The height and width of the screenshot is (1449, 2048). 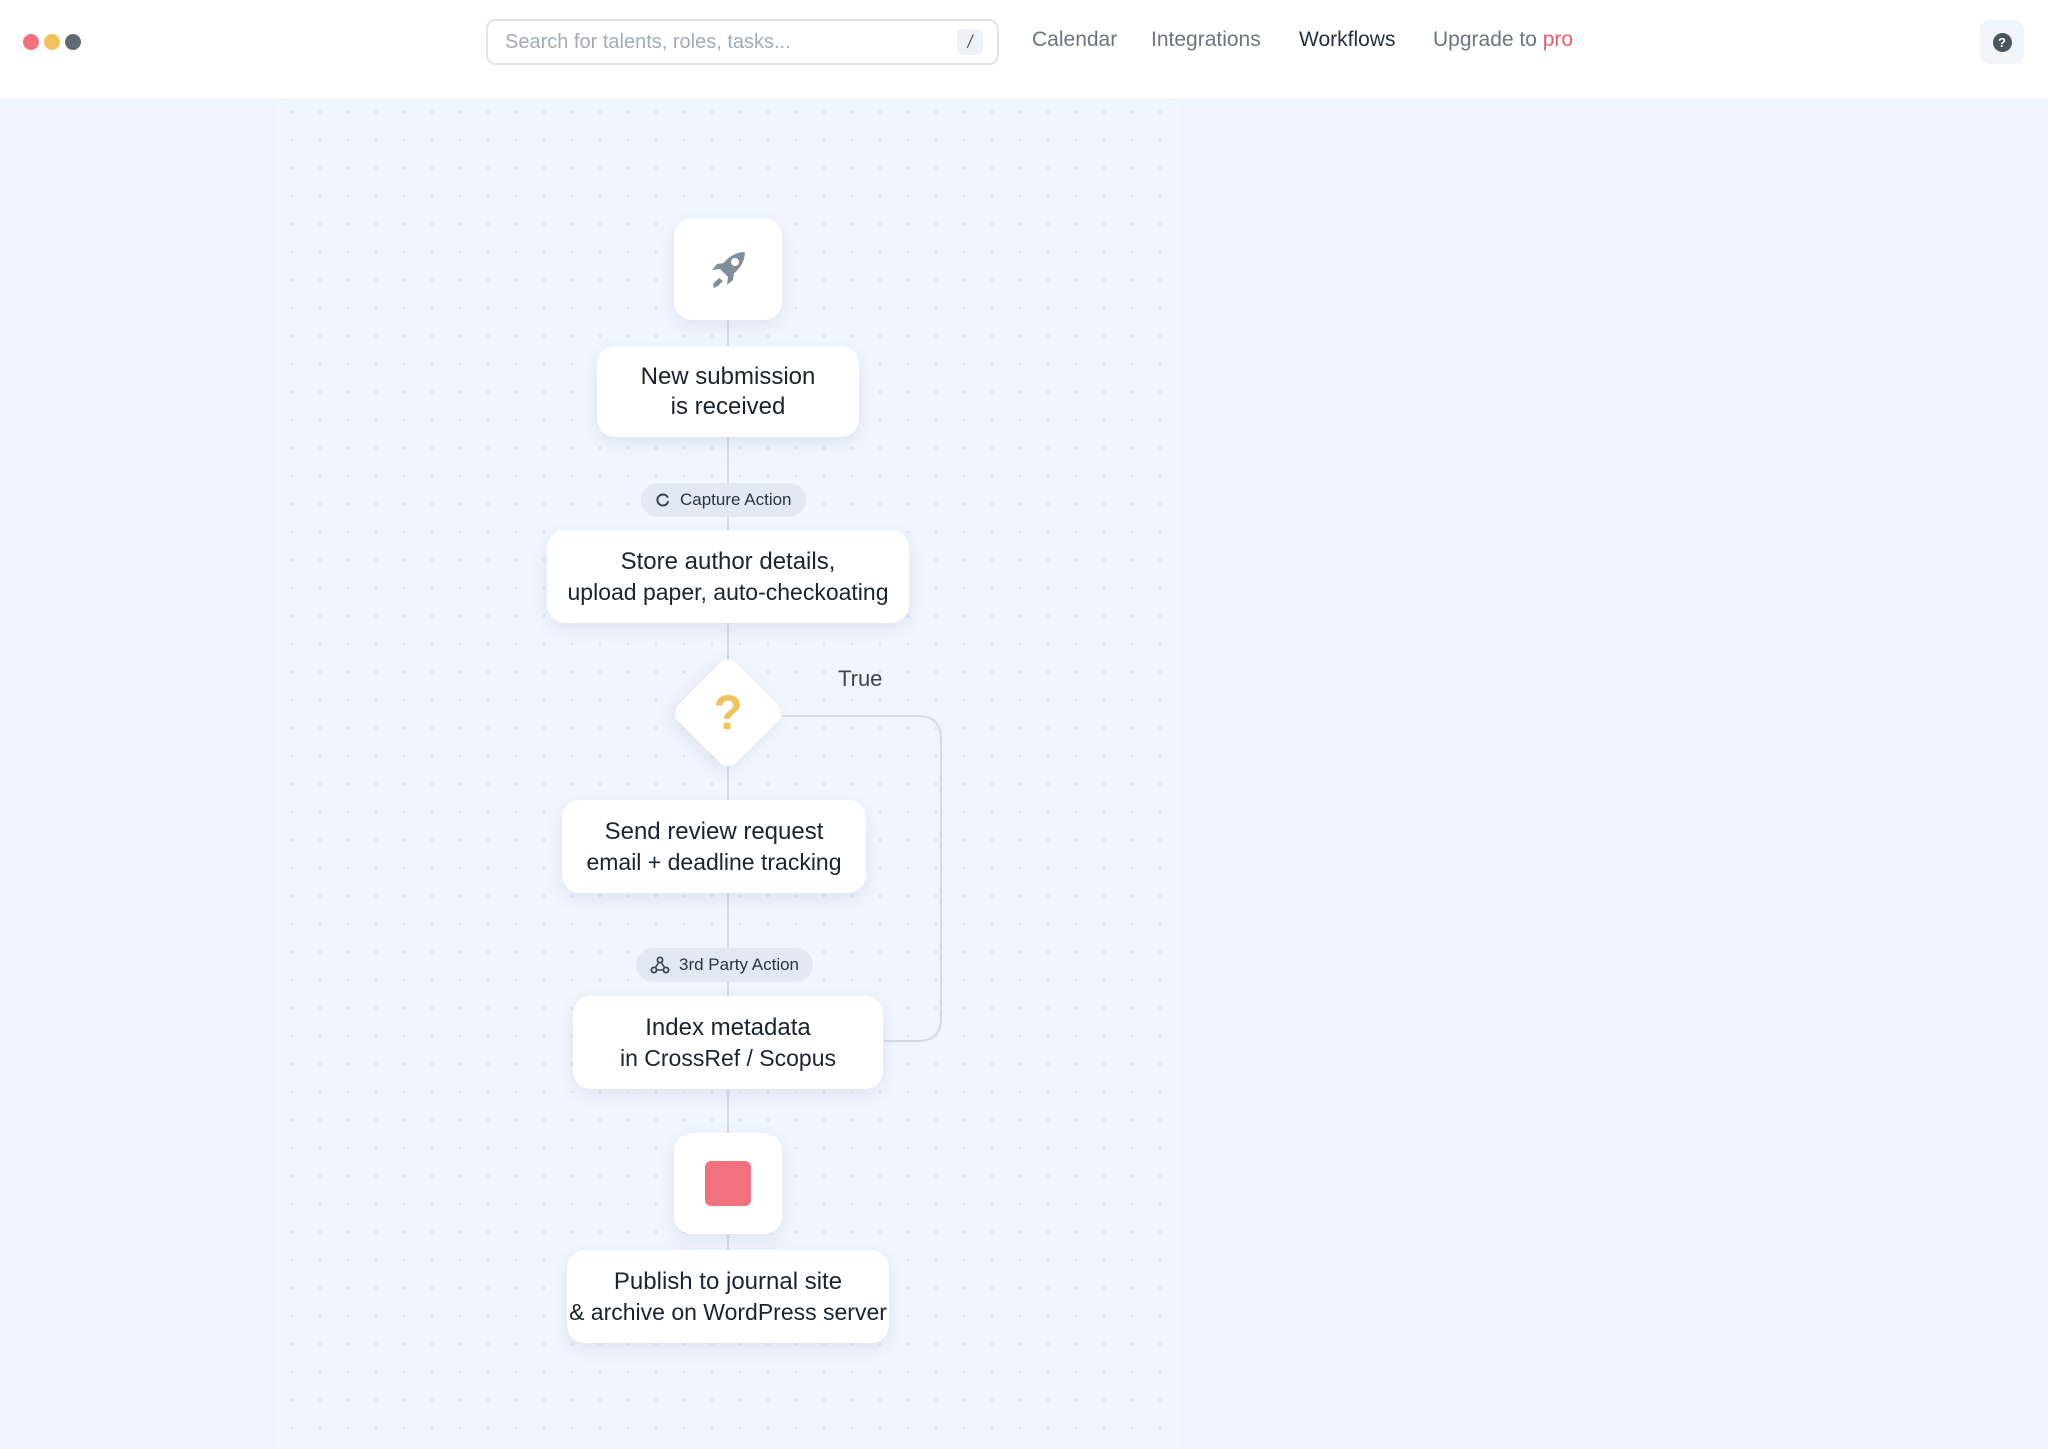 I want to click on close-dot-icon, so click(x=31, y=42).